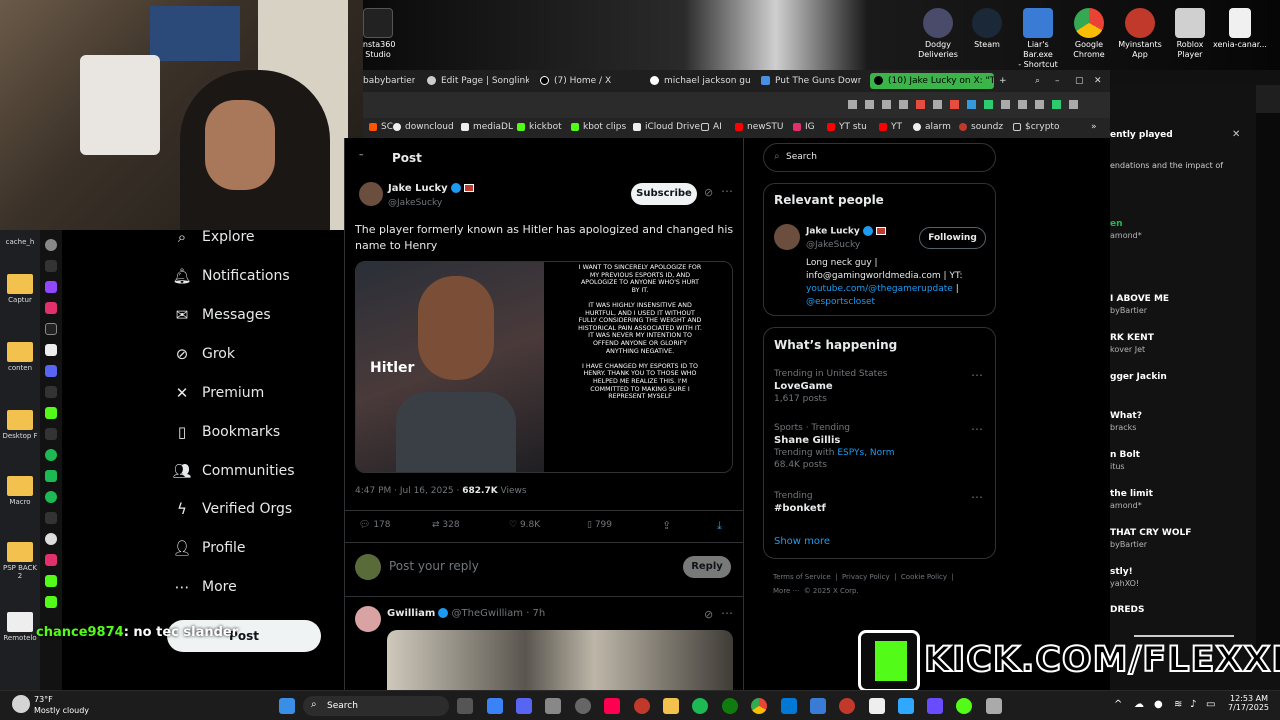  I want to click on weather-icon, so click(21, 704).